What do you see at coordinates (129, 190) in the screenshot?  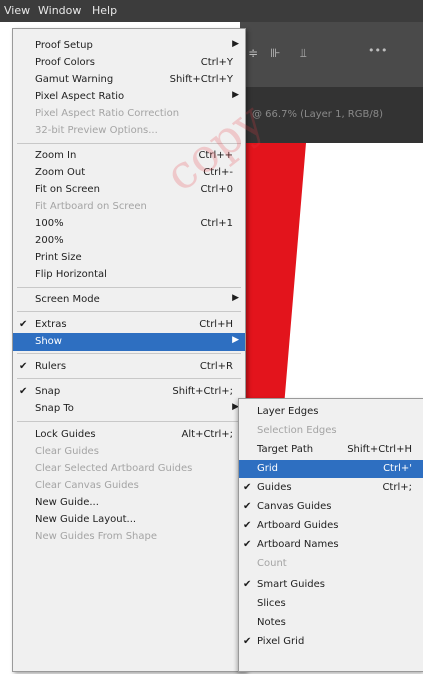 I see `menu-item-fit-on-screen: Fit on Screen Ctrl+0` at bounding box center [129, 190].